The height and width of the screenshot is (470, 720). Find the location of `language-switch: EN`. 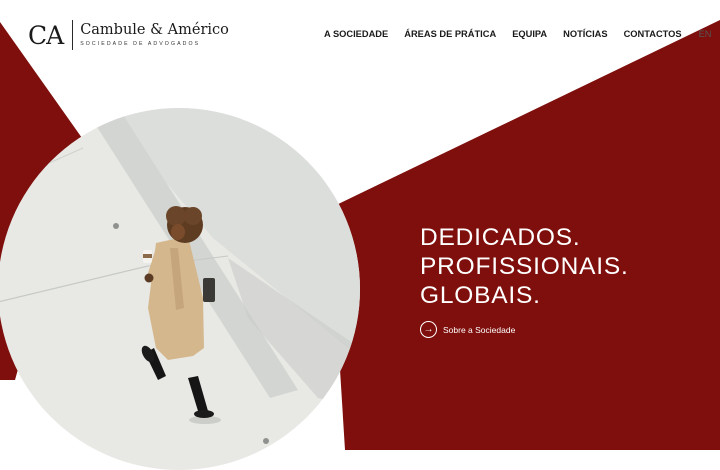

language-switch: EN is located at coordinates (705, 34).